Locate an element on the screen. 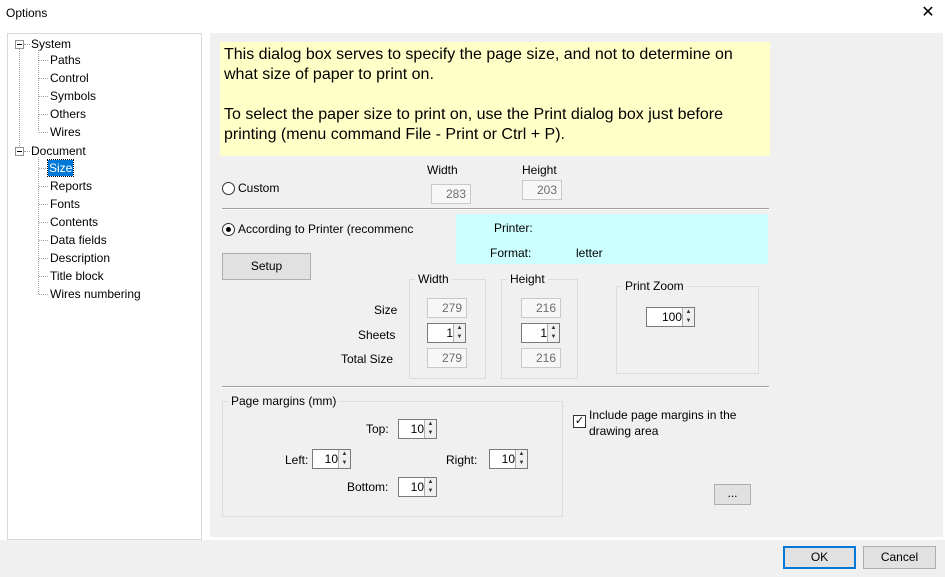 The image size is (945, 577). tree-item-title-block: Title block is located at coordinates (77, 276).